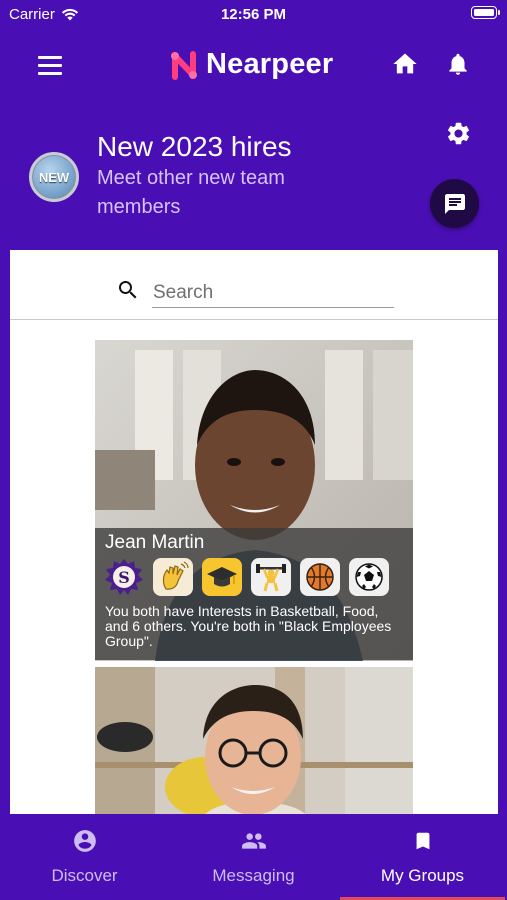 Image resolution: width=507 pixels, height=900 pixels. I want to click on school-seal-icon: S, so click(124, 577).